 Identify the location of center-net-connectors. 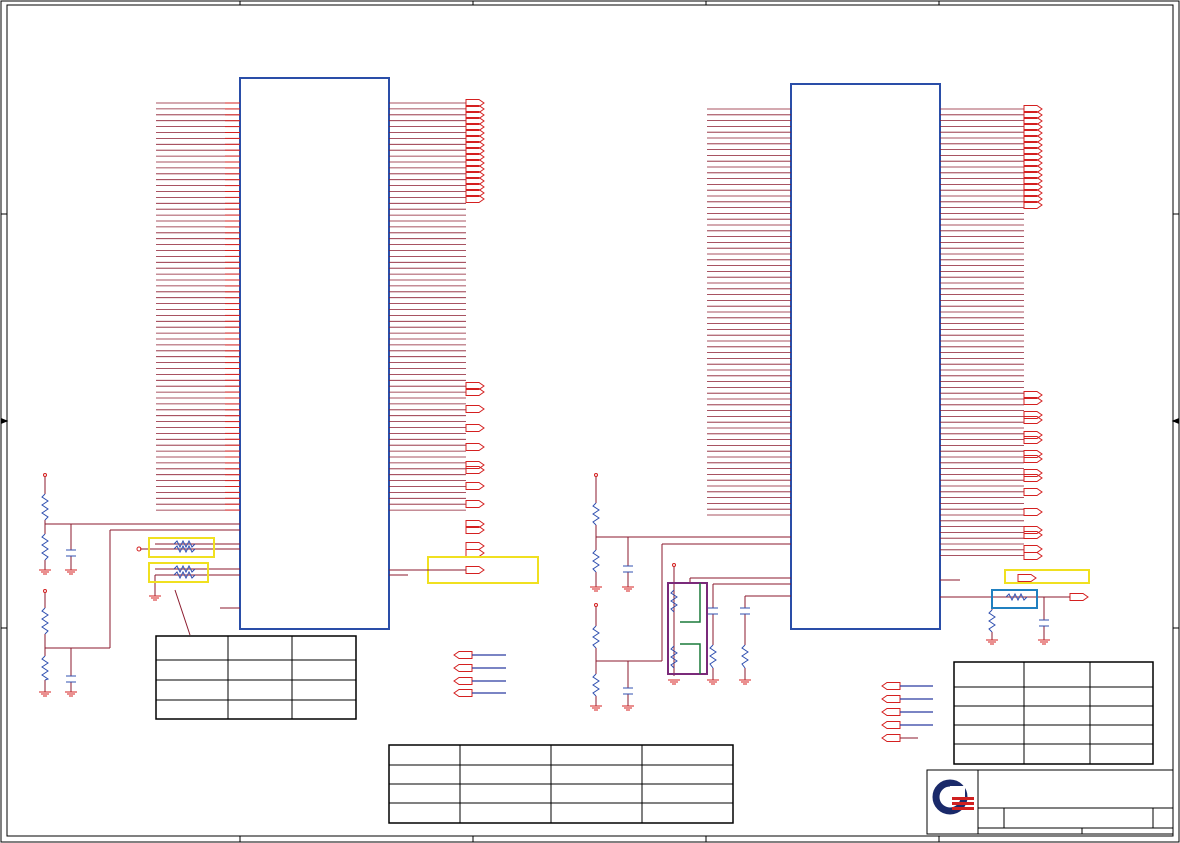
(479, 674).